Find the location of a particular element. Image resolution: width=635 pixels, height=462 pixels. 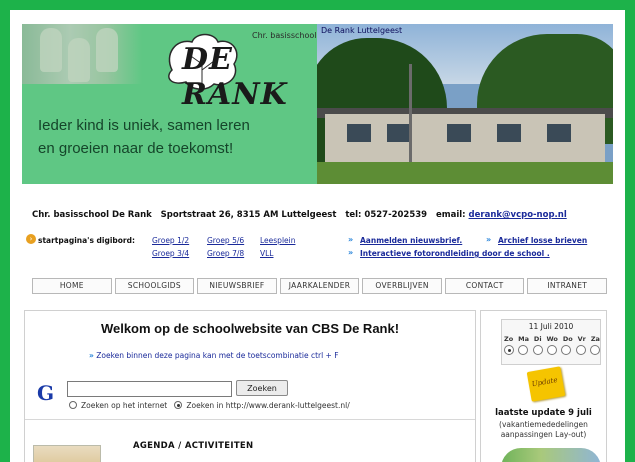

link-groep-1-2: Groep 1/2 is located at coordinates (170, 240).